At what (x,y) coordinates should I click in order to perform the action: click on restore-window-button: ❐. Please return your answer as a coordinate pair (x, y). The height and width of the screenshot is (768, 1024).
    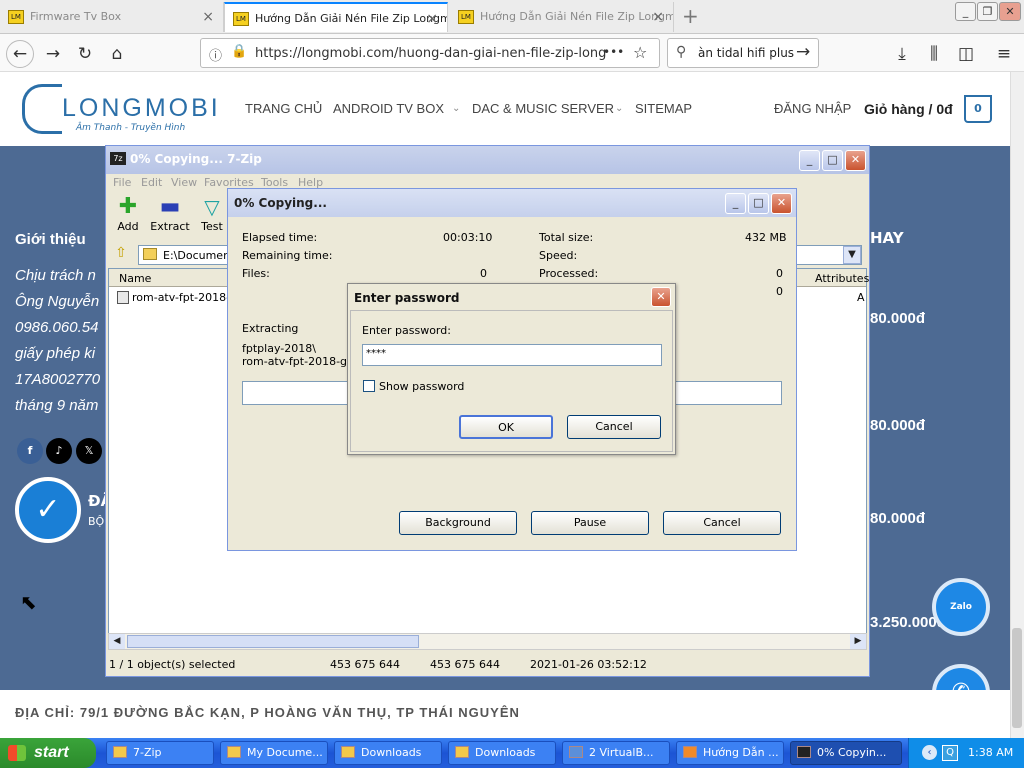
    Looking at the image, I should click on (987, 11).